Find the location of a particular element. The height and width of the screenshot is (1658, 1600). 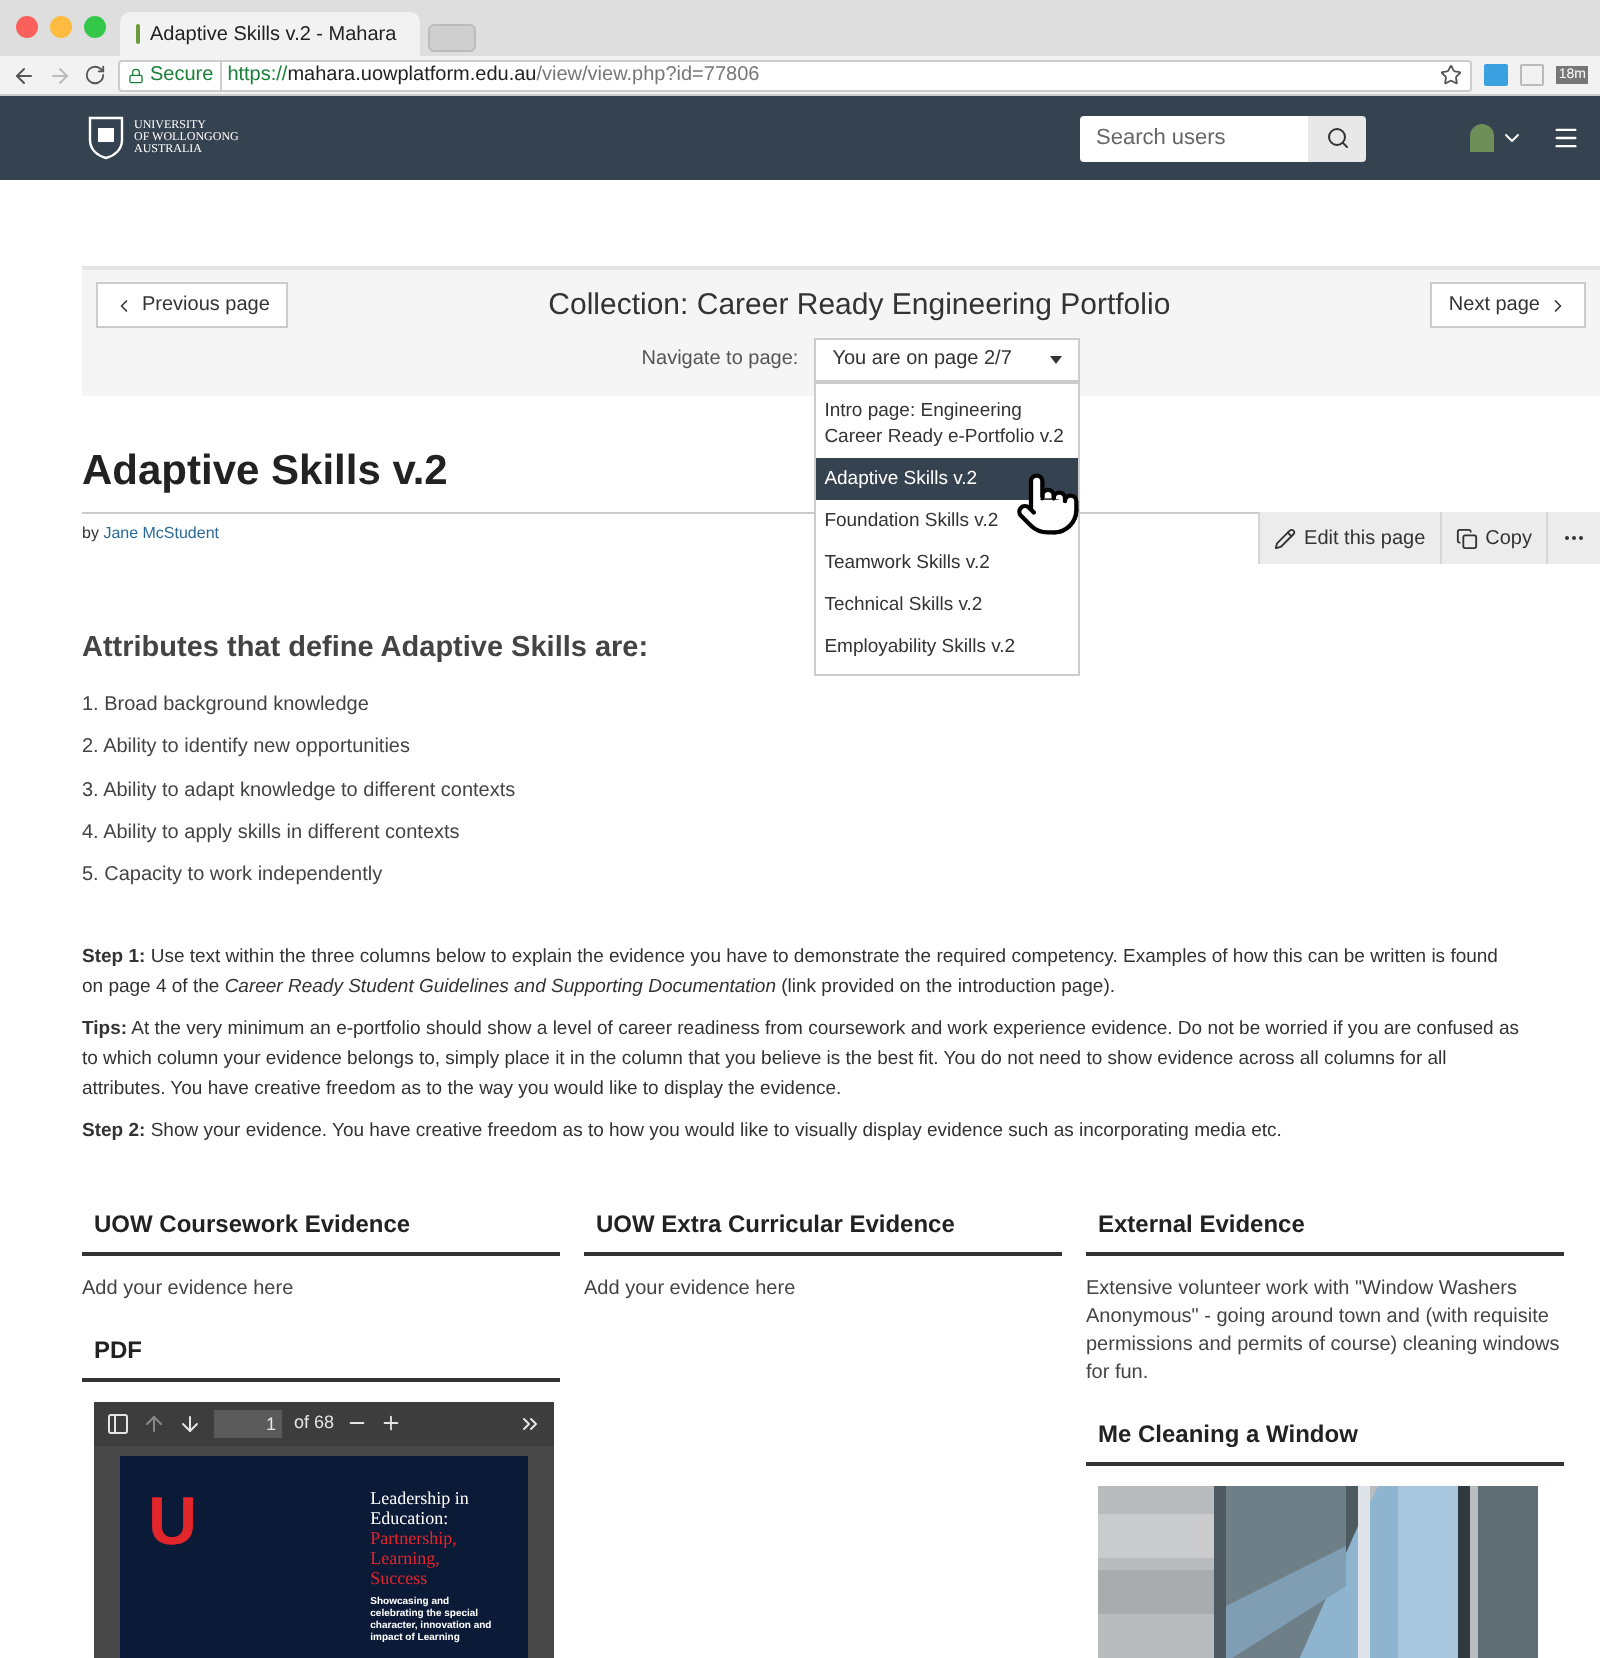

url-text: https://mahara.uowplatform.edu.au/view/view.php?id=77806 is located at coordinates (493, 76).